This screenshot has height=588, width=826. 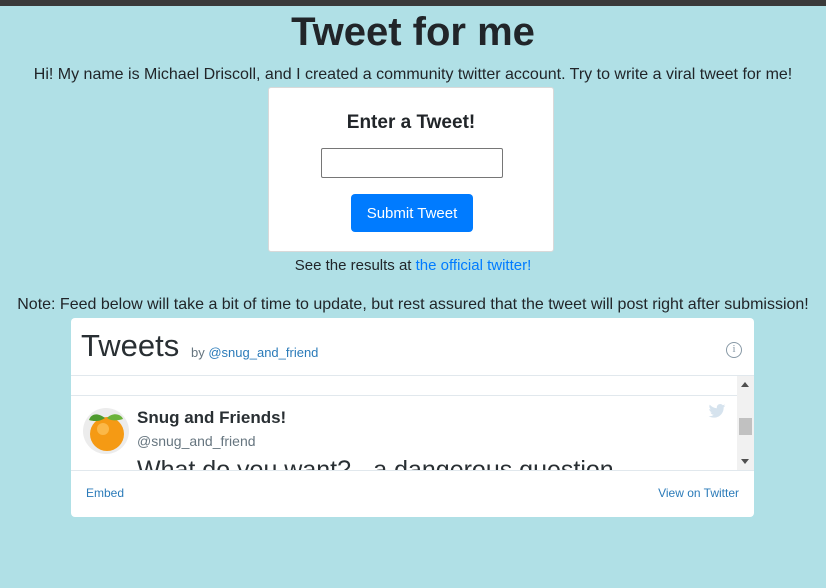 I want to click on info-icon: i, so click(x=734, y=350).